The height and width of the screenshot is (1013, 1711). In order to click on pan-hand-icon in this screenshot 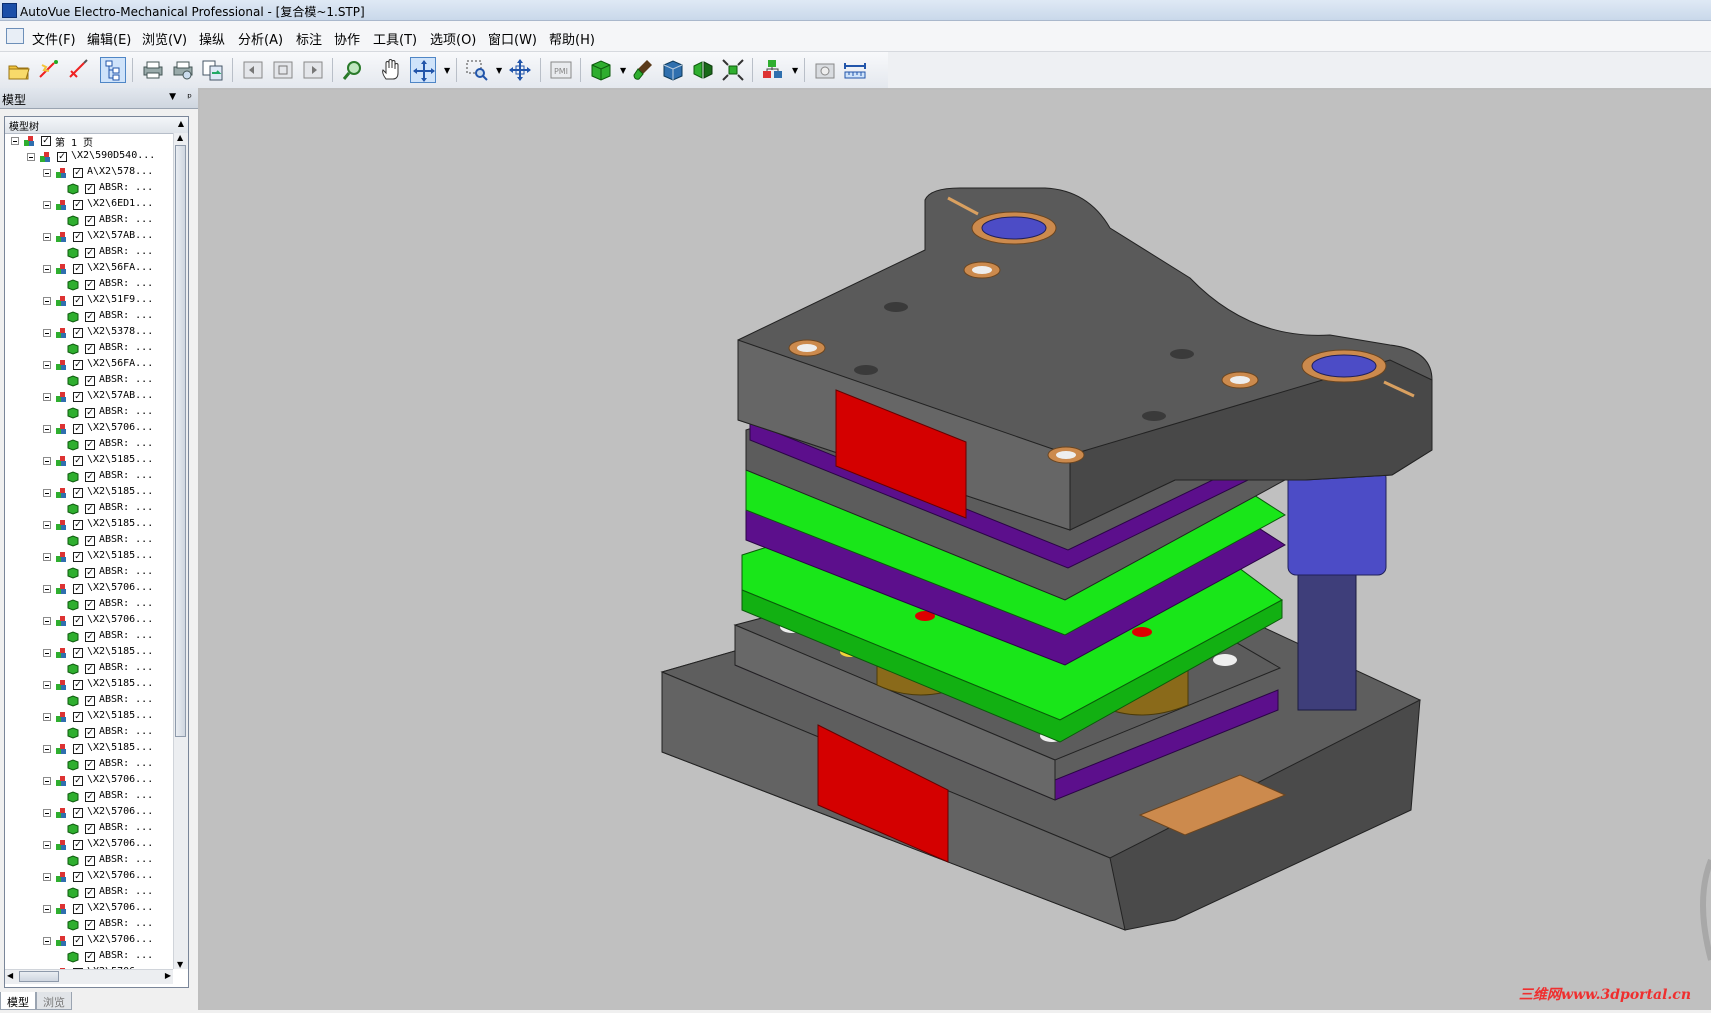, I will do `click(391, 70)`.